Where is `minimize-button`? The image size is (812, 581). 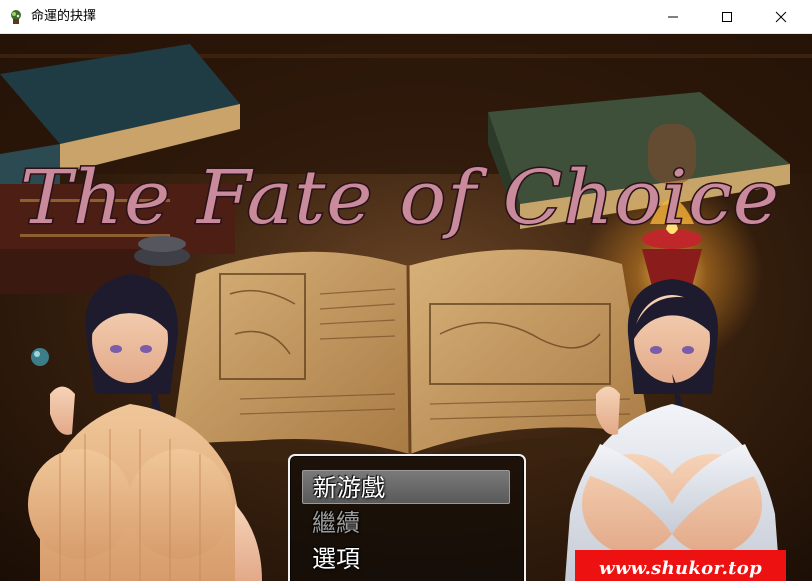 minimize-button is located at coordinates (673, 16).